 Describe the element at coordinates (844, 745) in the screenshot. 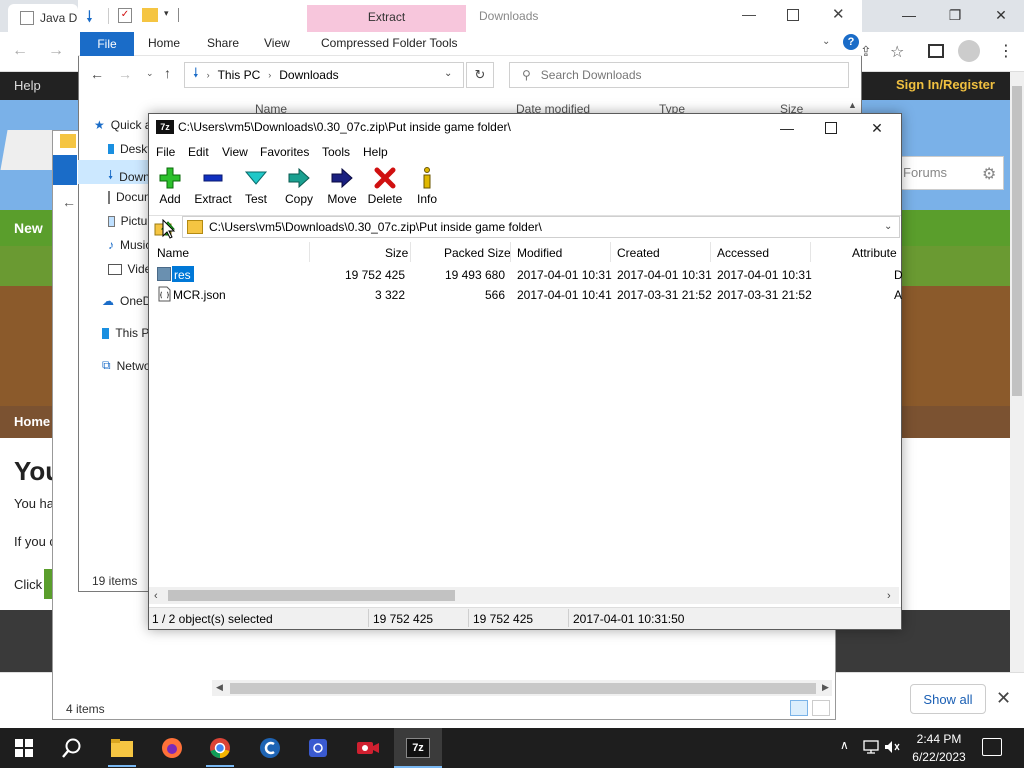

I see `tray-overflow-icon: ∧` at that location.